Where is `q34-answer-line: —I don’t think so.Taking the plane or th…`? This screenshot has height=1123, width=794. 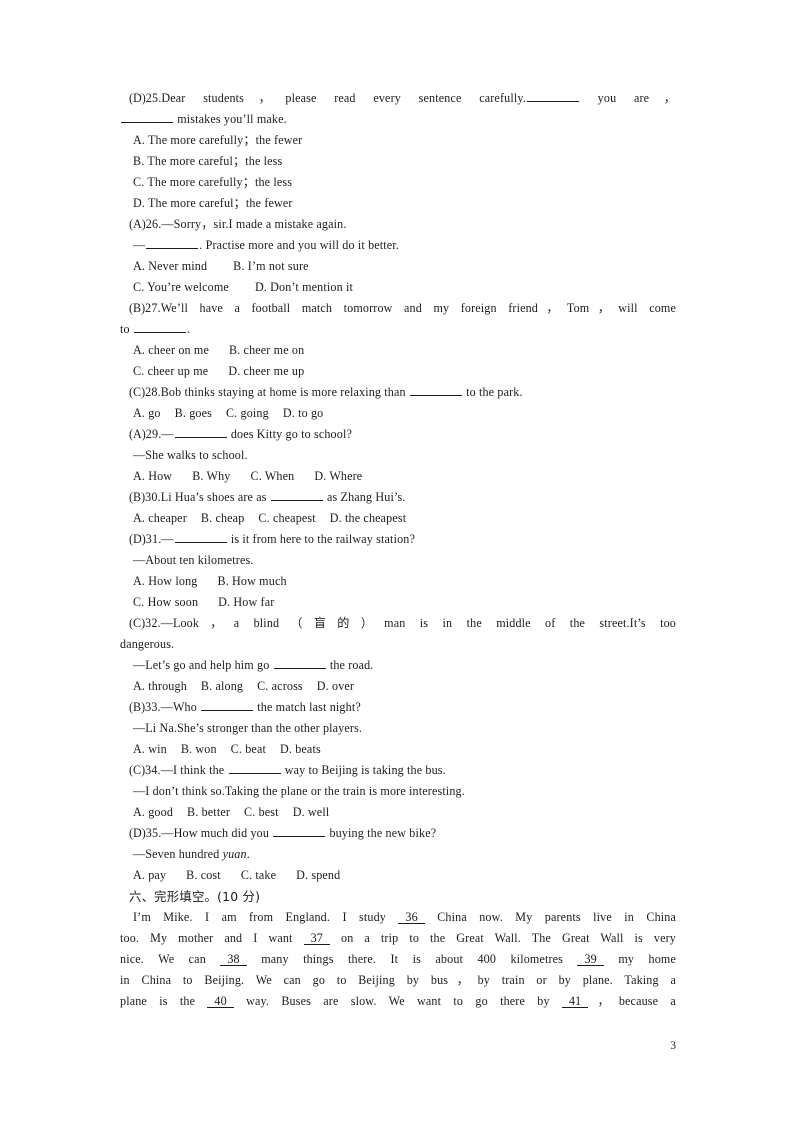 q34-answer-line: —I don’t think so.Taking the plane or th… is located at coordinates (299, 791).